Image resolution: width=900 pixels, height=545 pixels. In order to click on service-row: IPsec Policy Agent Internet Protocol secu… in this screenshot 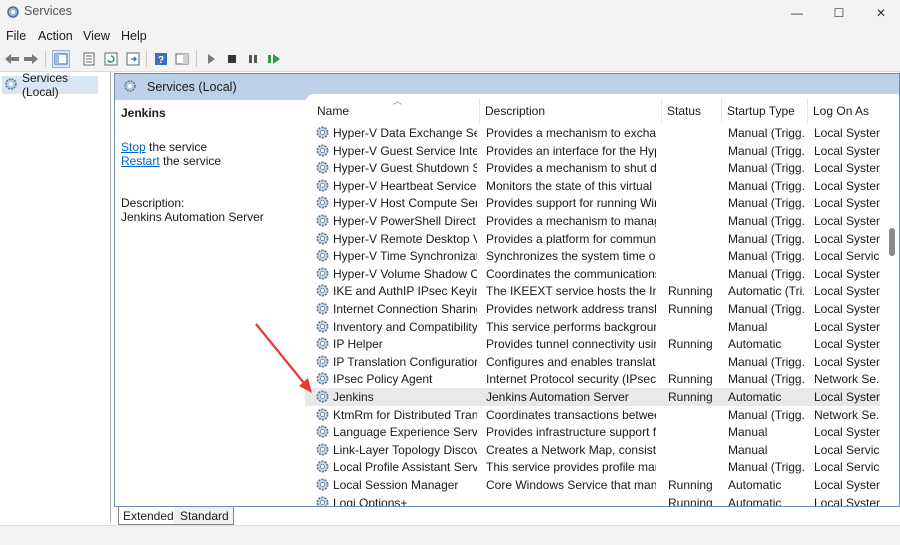, I will do `click(592, 379)`.